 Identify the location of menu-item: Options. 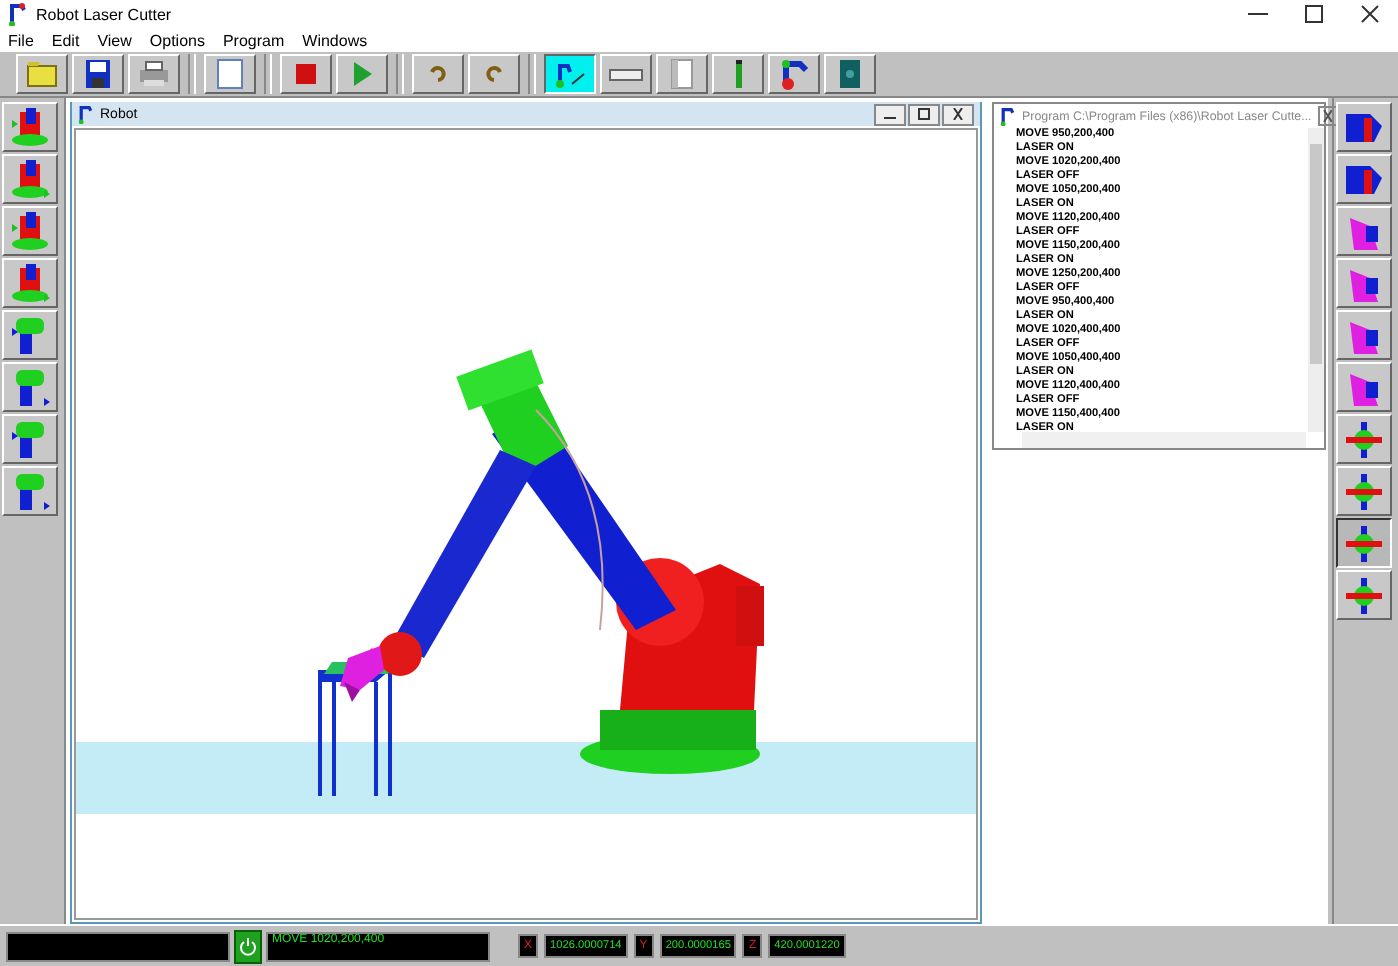
(177, 40).